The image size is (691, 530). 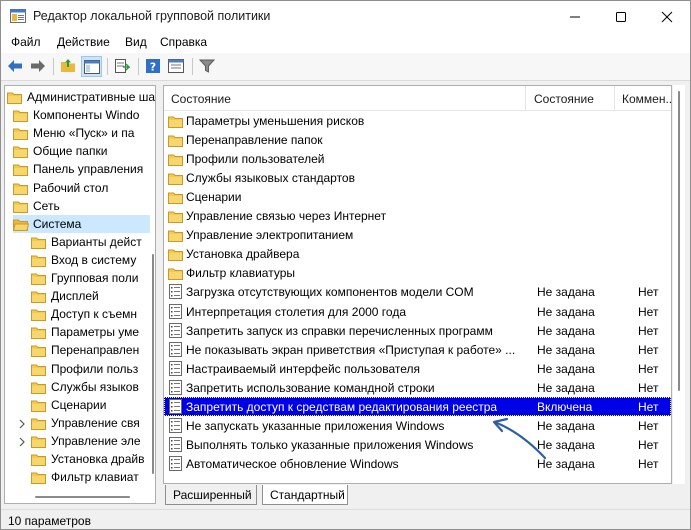 What do you see at coordinates (26, 42) in the screenshot?
I see `menu-file: Файл` at bounding box center [26, 42].